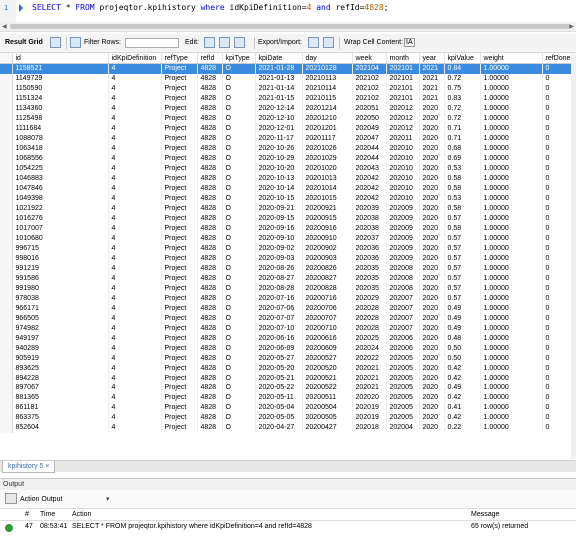 Image resolution: width=576 pixels, height=541 pixels. I want to click on table-cell: 1046883, so click(60, 178).